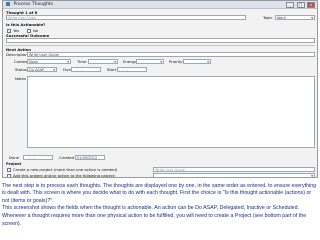 The width and height of the screenshot is (320, 240). What do you see at coordinates (126, 17) in the screenshot?
I see `thought-input: Write Use Guide` at bounding box center [126, 17].